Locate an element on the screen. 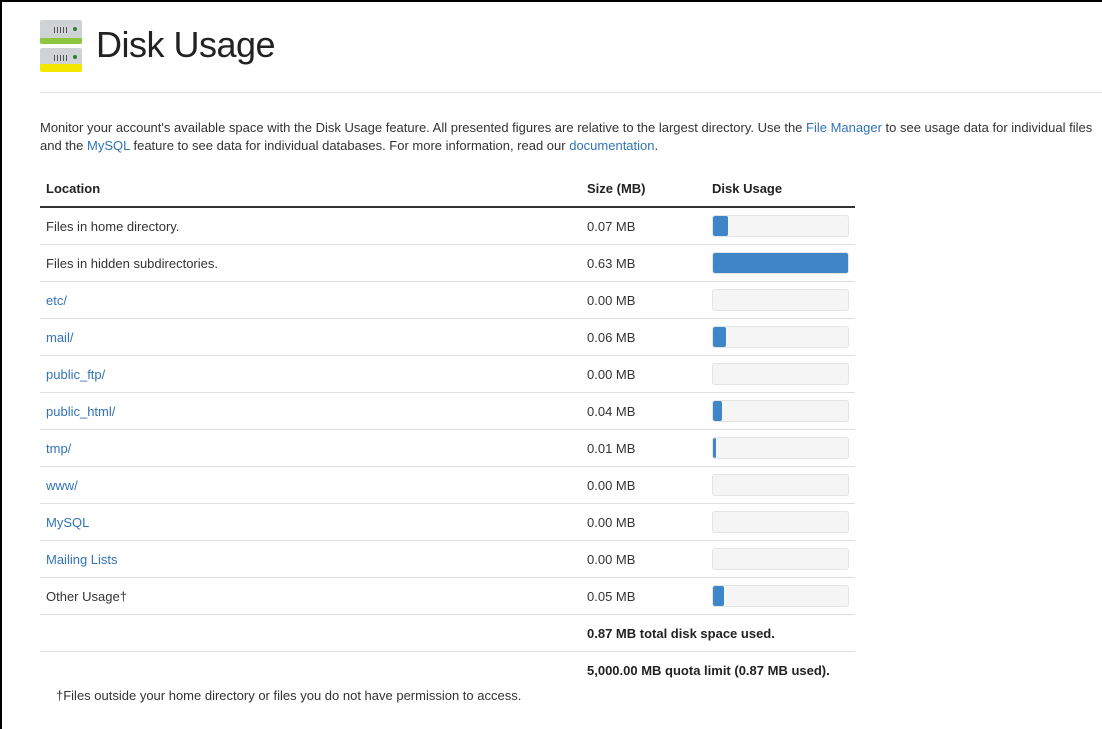  location-label: Files in hidden subdirectories. is located at coordinates (132, 263).